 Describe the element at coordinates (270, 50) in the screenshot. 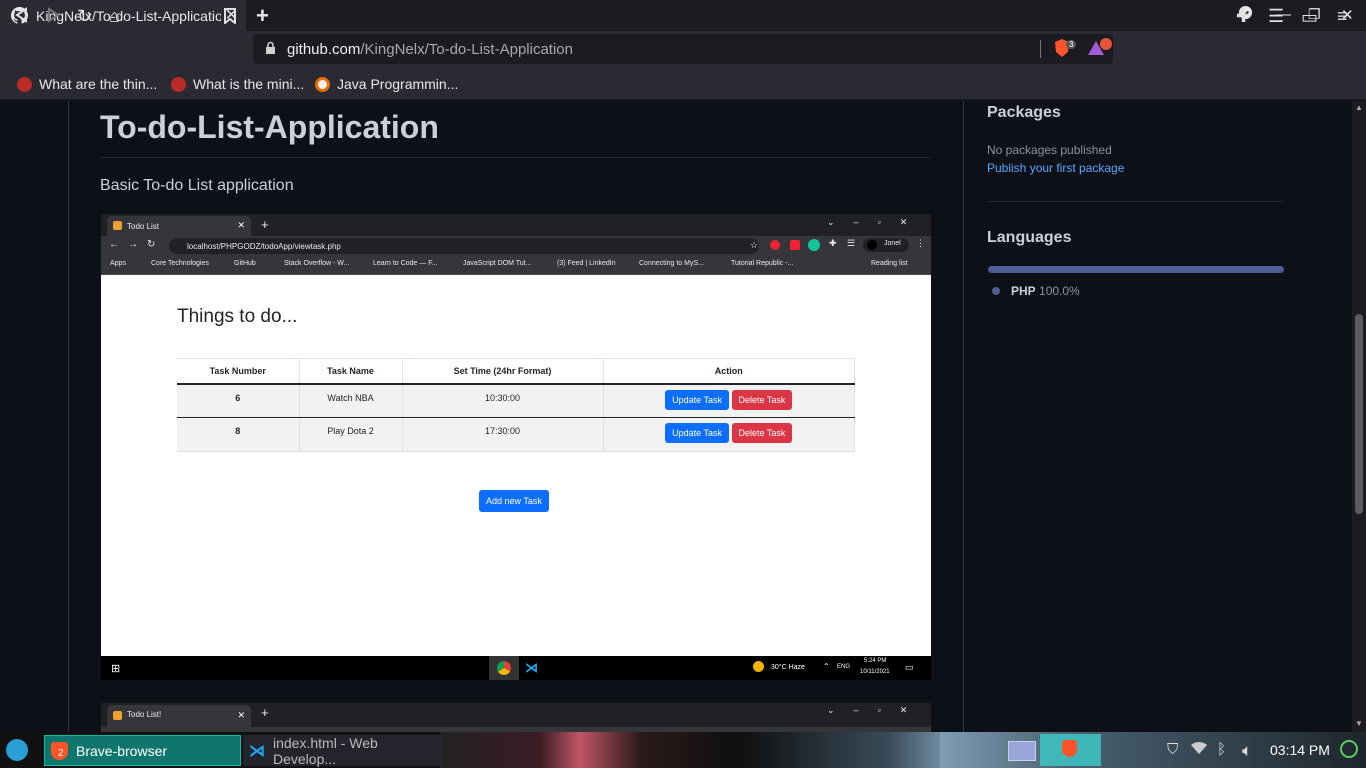

I see `lock-icon` at that location.